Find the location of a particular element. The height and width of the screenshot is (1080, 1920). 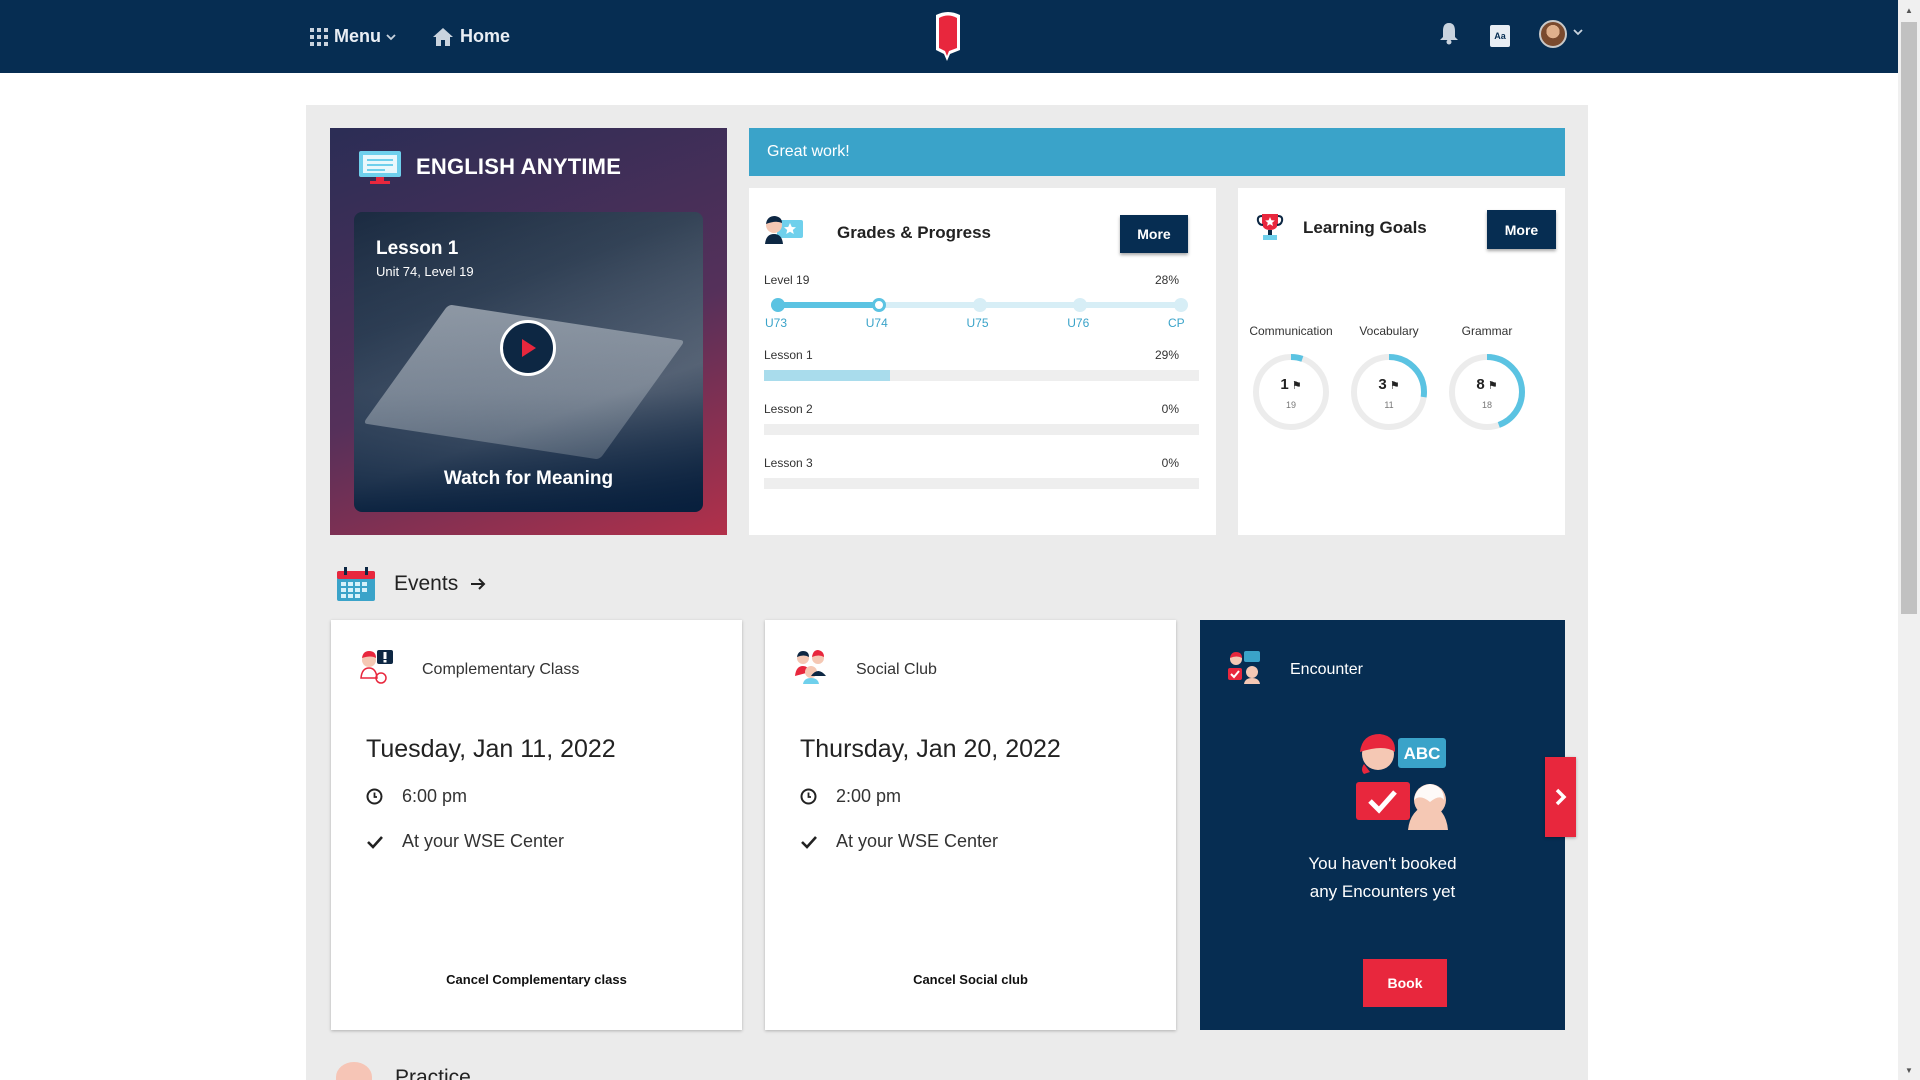

arrow-right-icon is located at coordinates (478, 584).